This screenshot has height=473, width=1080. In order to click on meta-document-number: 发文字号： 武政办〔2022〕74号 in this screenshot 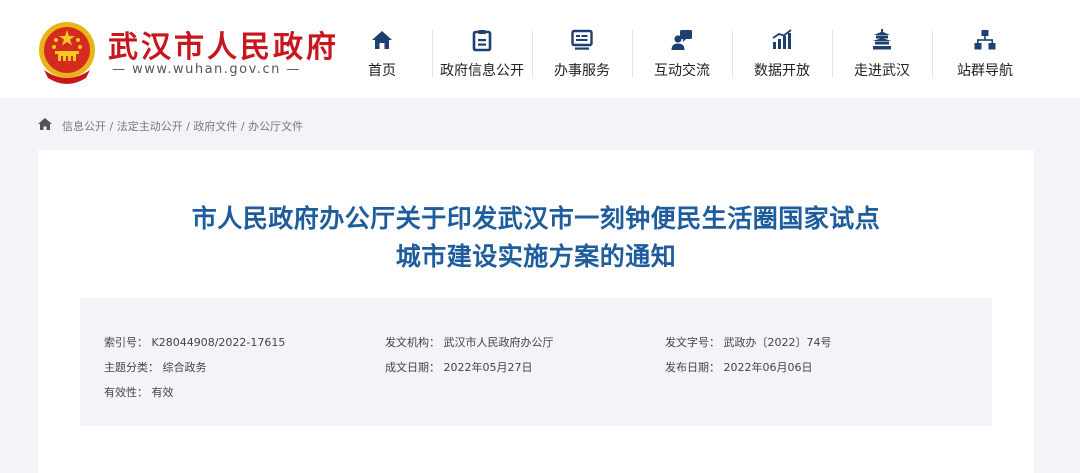, I will do `click(748, 342)`.